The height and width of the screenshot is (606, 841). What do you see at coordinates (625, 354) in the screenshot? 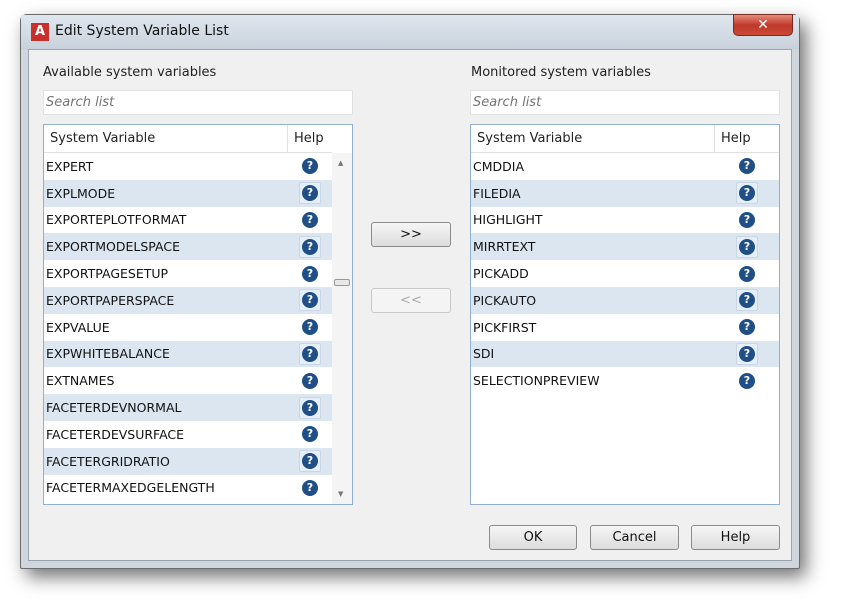
I see `table-row: SDI?` at bounding box center [625, 354].